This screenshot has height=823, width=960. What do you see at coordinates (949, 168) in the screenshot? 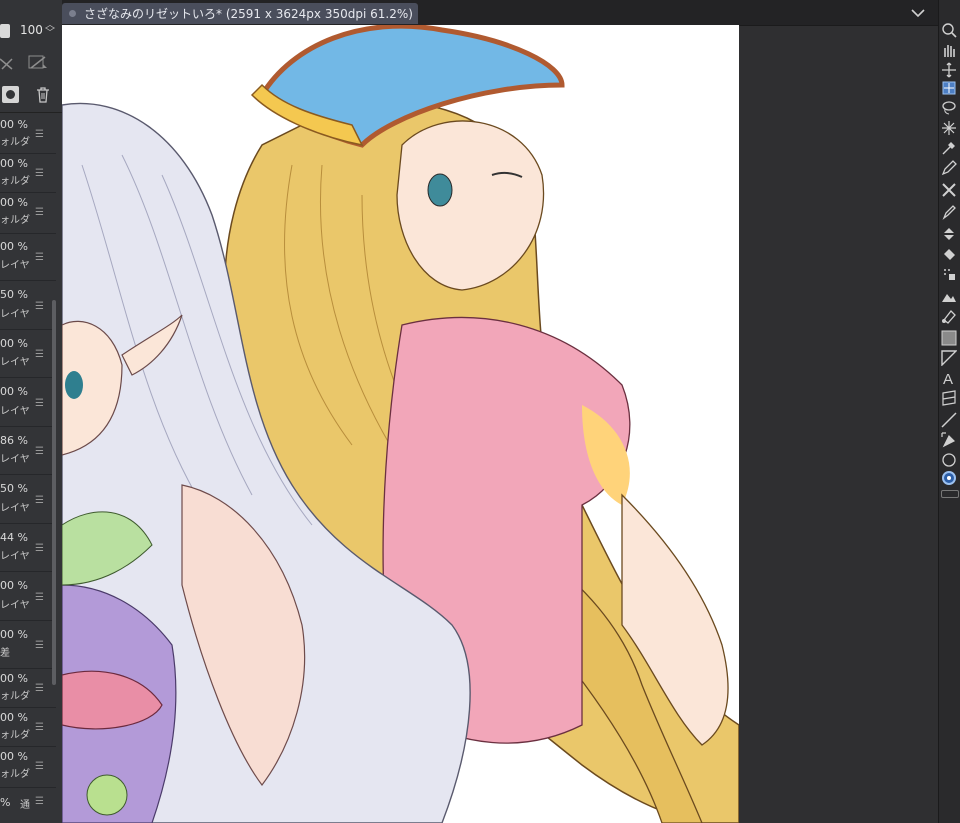
I see `pen-icon` at bounding box center [949, 168].